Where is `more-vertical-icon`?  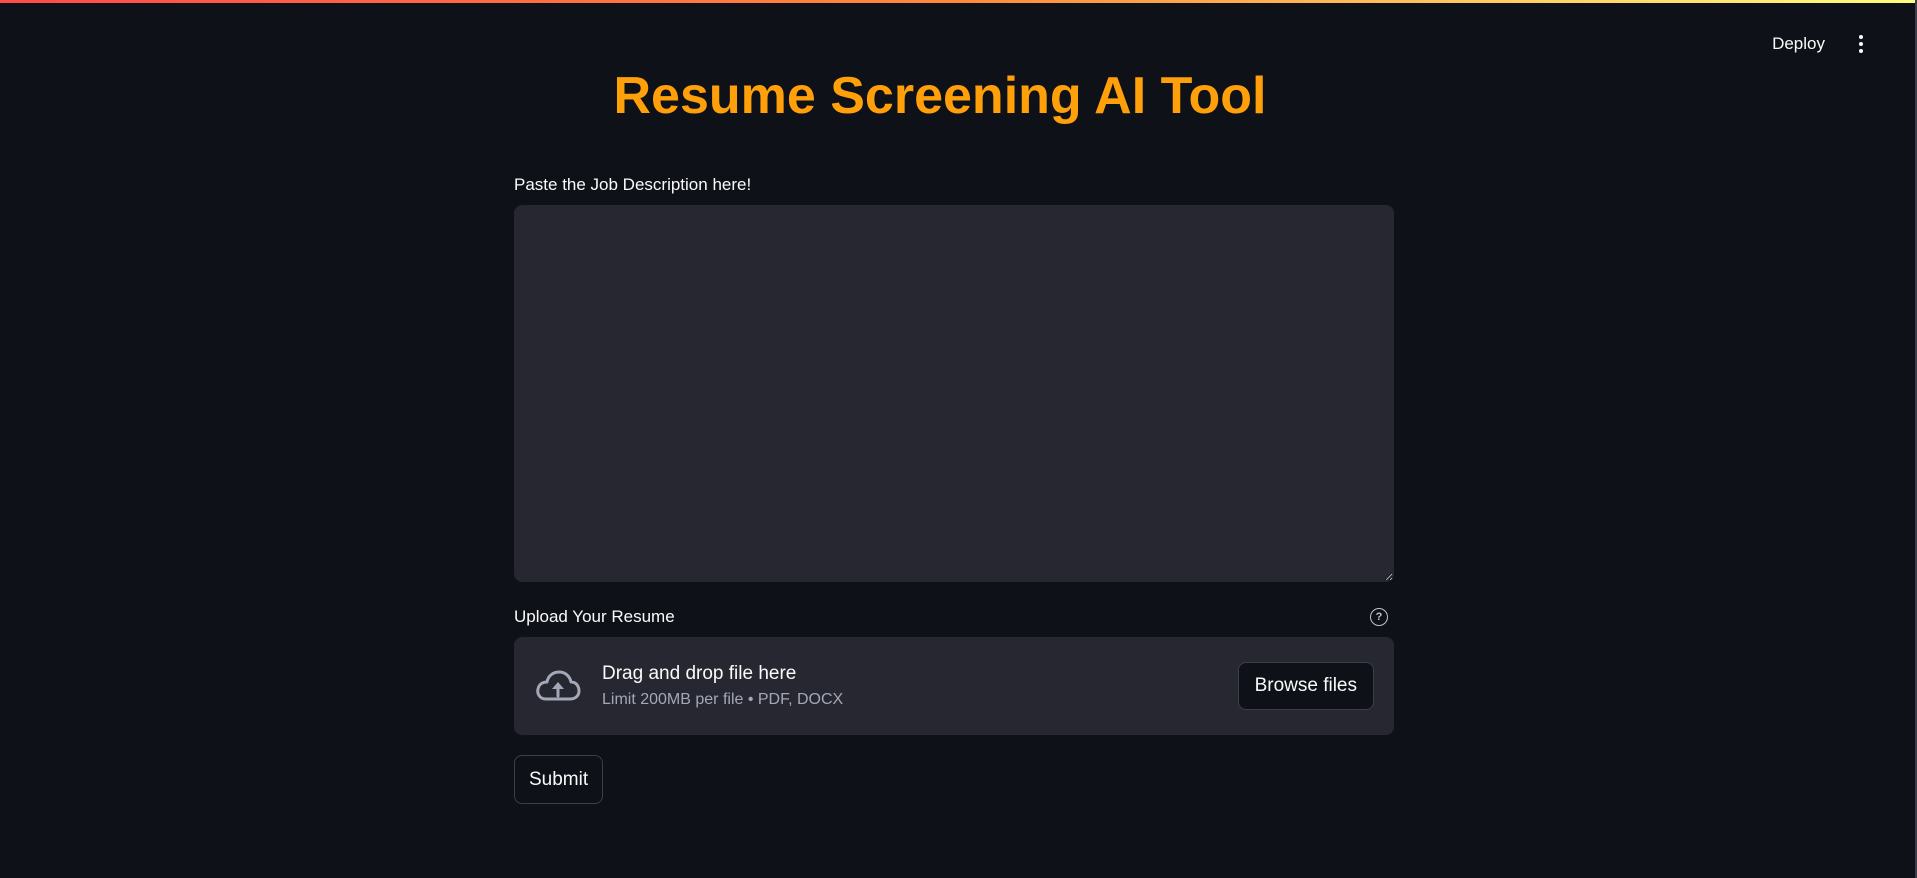
more-vertical-icon is located at coordinates (1861, 44).